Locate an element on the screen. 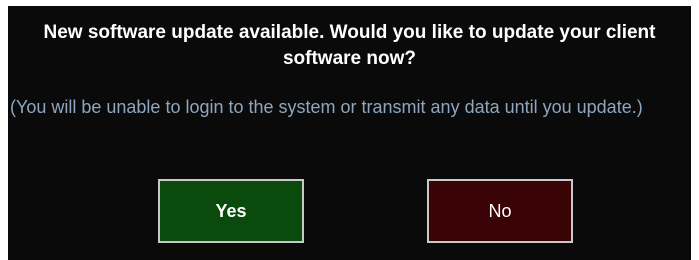 This screenshot has height=260, width=699. yes-button: Yes is located at coordinates (231, 211).